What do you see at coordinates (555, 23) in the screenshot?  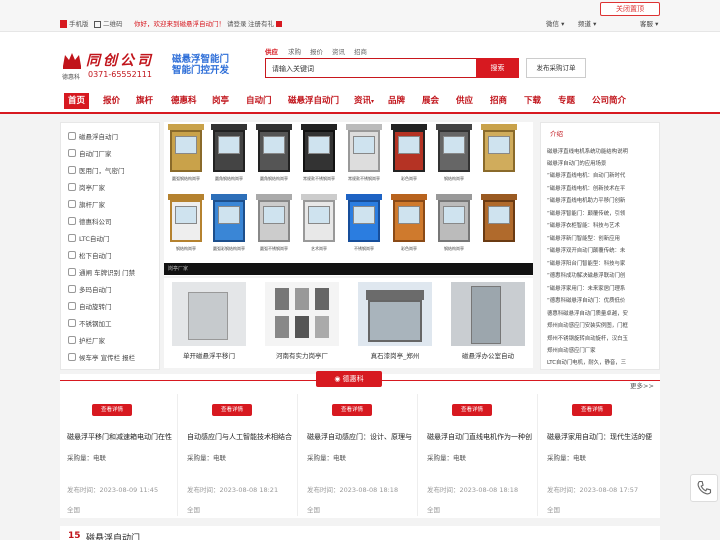 I see `wechat-menu: 微信 ▾` at bounding box center [555, 23].